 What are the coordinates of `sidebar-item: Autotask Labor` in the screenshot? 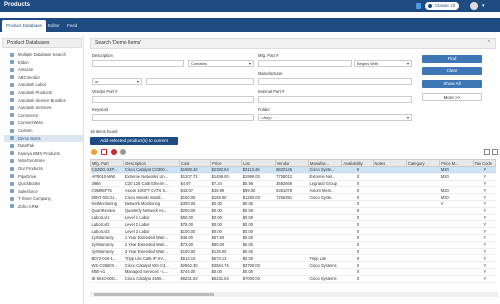 It's located at (44, 85).